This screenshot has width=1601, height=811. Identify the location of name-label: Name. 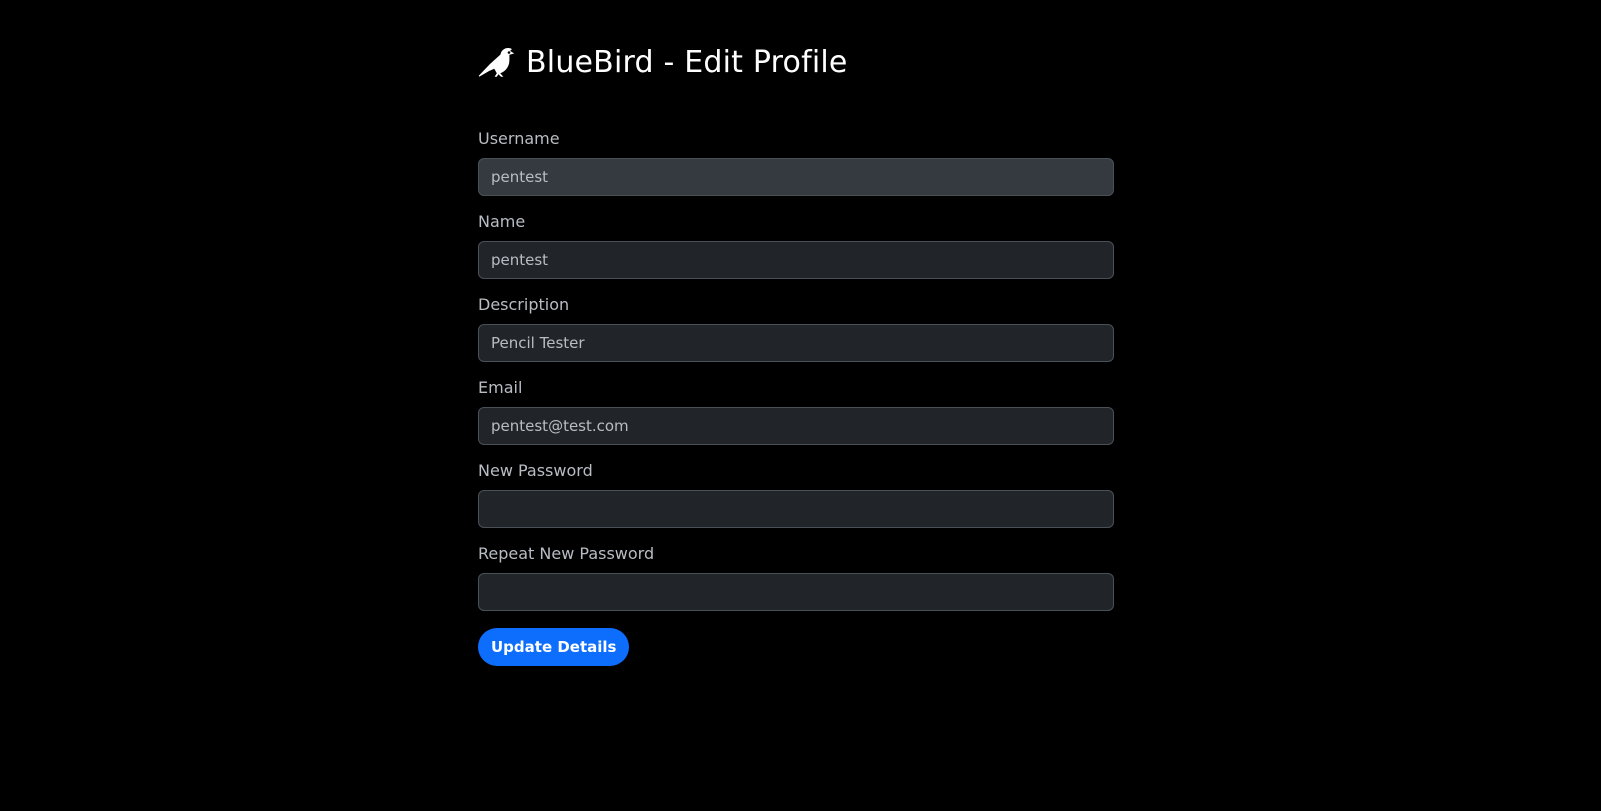
(502, 221).